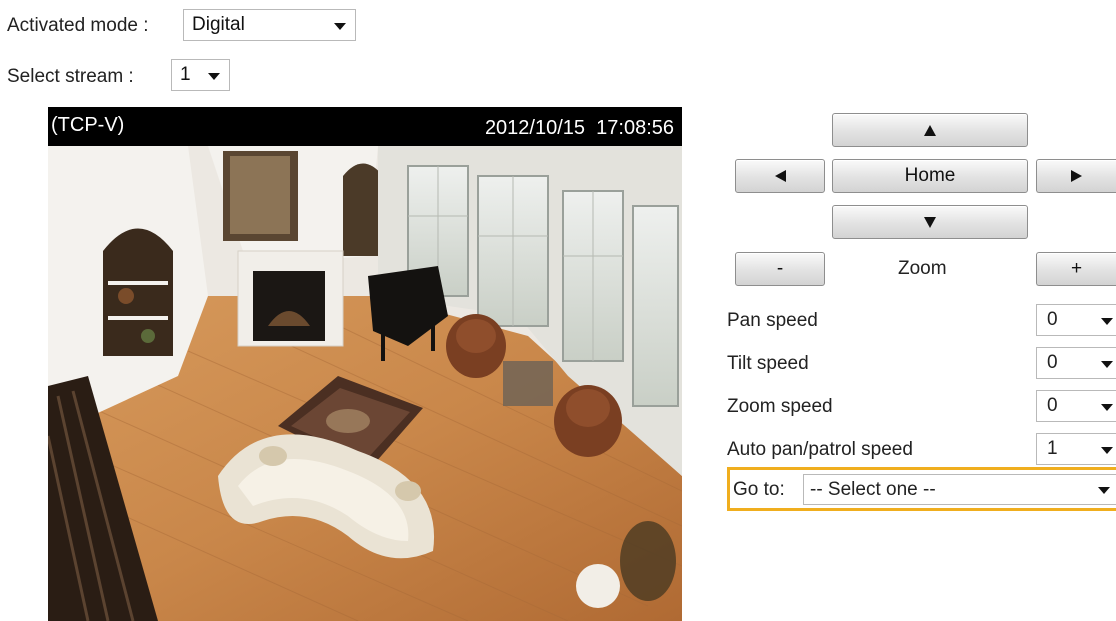 Image resolution: width=1116 pixels, height=621 pixels. I want to click on tilt-down-button, so click(930, 222).